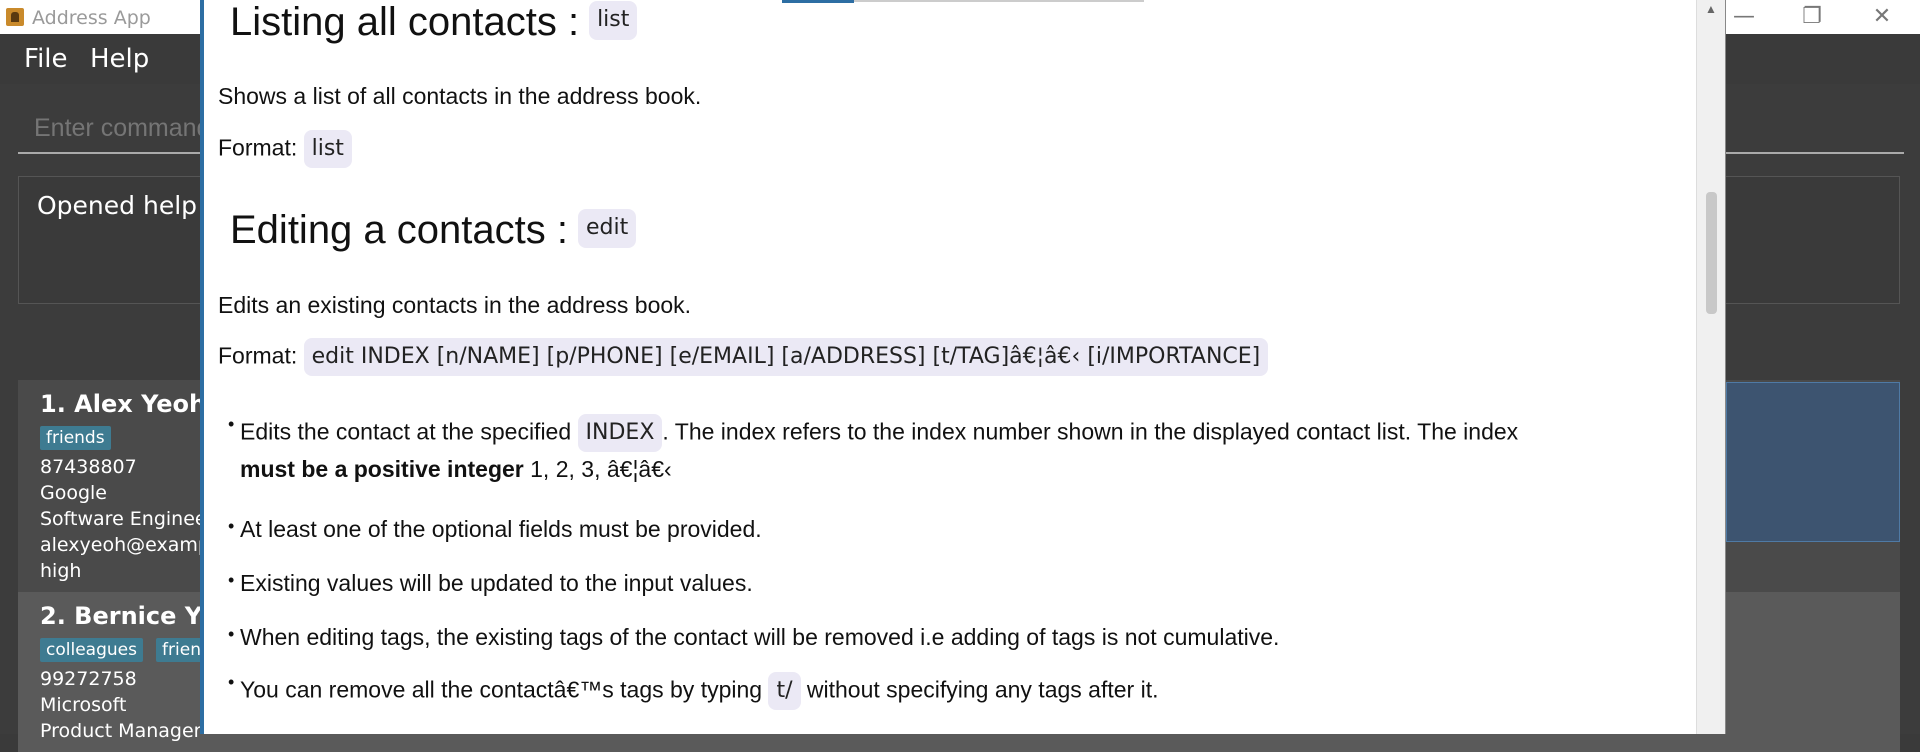 The height and width of the screenshot is (752, 1920). What do you see at coordinates (91, 18) in the screenshot?
I see `window-title: Address App` at bounding box center [91, 18].